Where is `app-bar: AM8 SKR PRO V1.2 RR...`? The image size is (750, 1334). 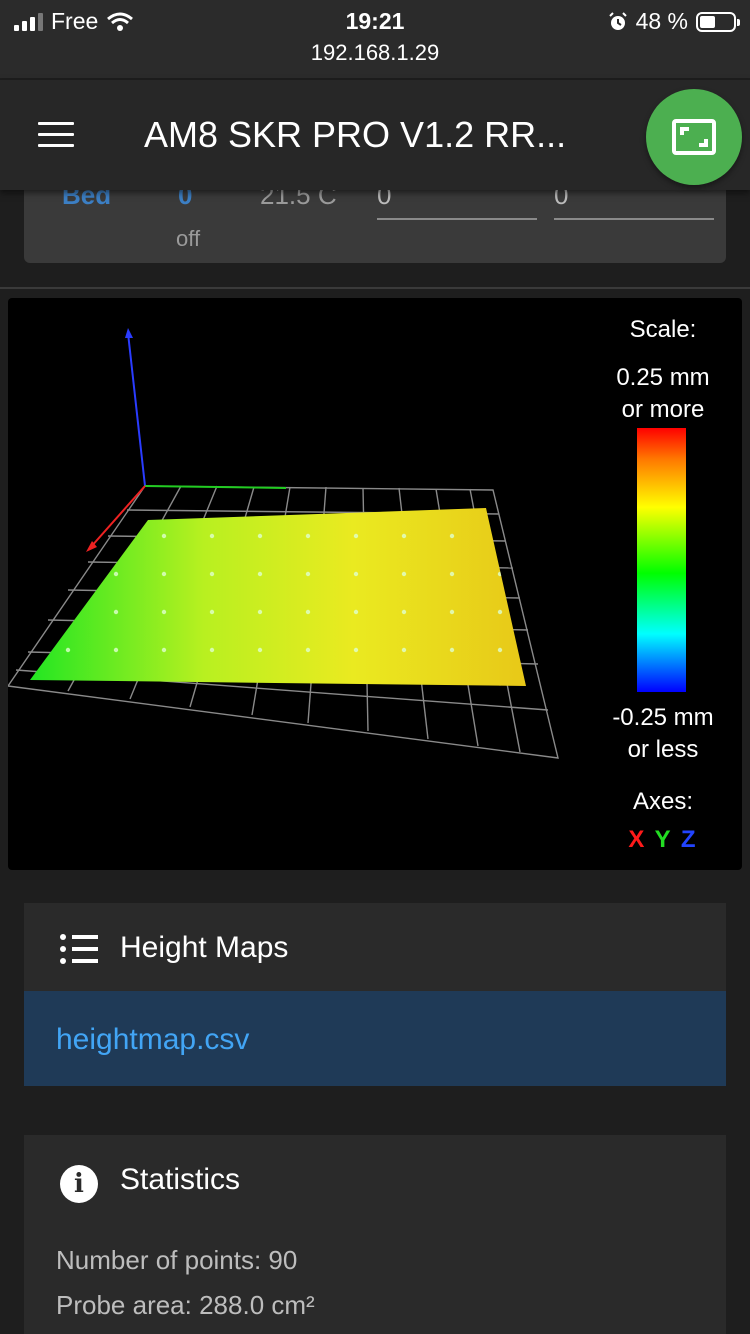 app-bar: AM8 SKR PRO V1.2 RR... is located at coordinates (375, 135).